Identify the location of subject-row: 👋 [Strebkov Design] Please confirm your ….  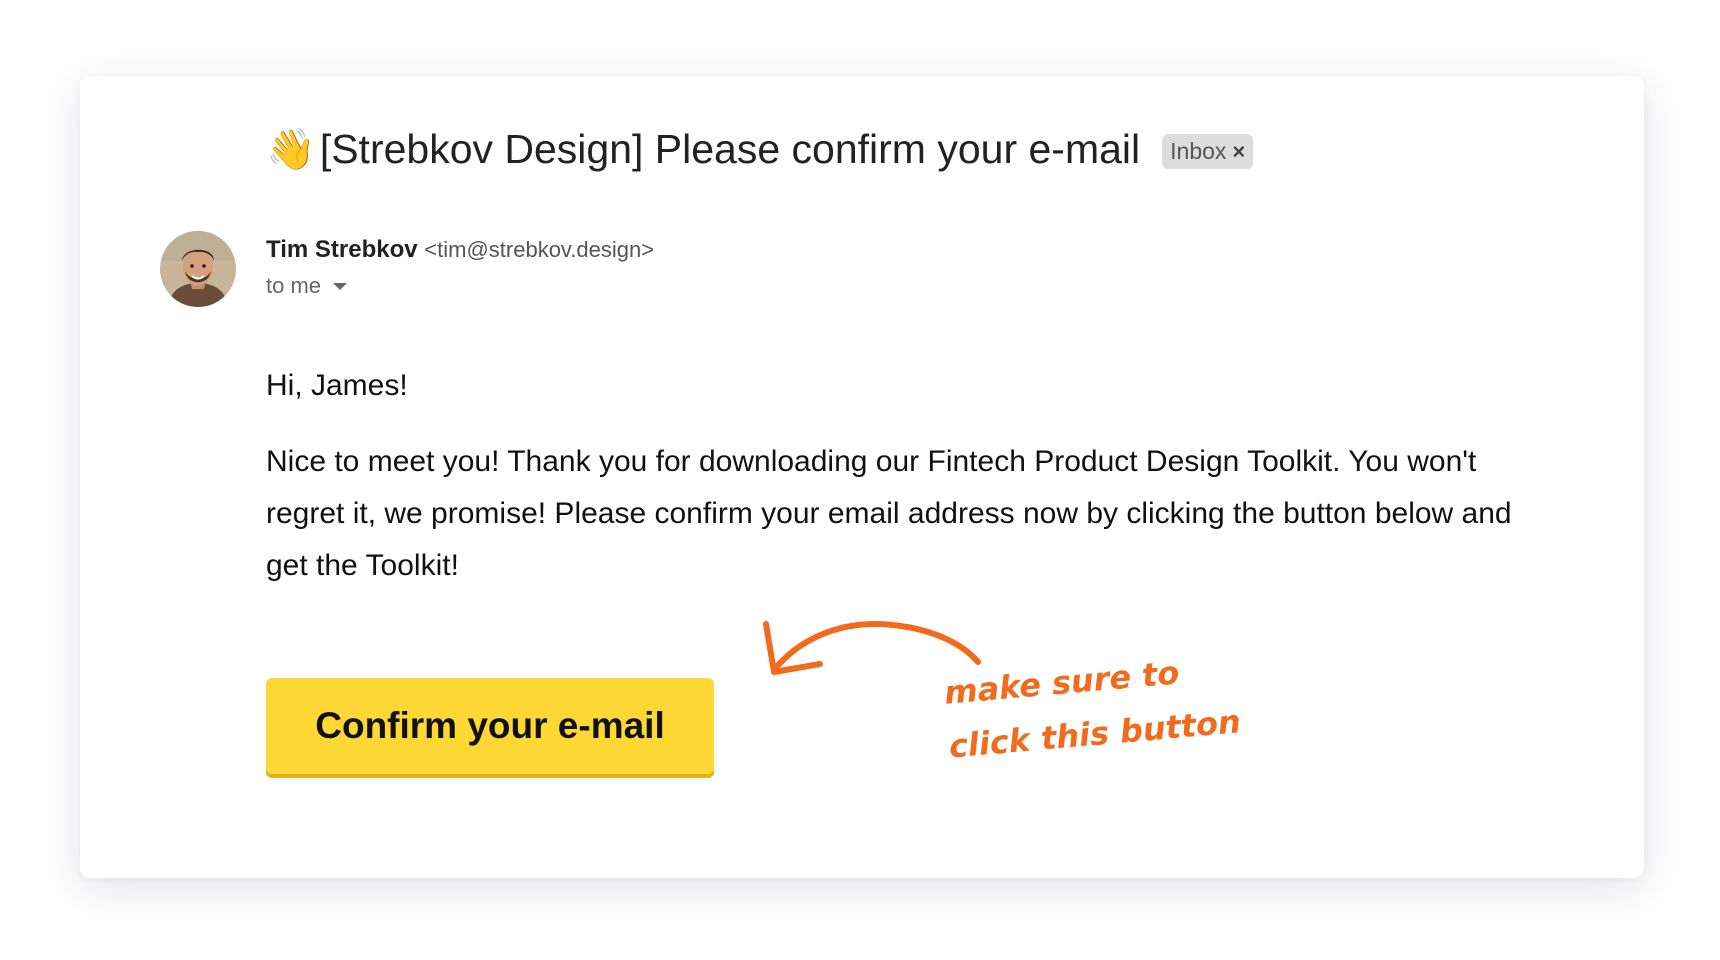
(760, 149).